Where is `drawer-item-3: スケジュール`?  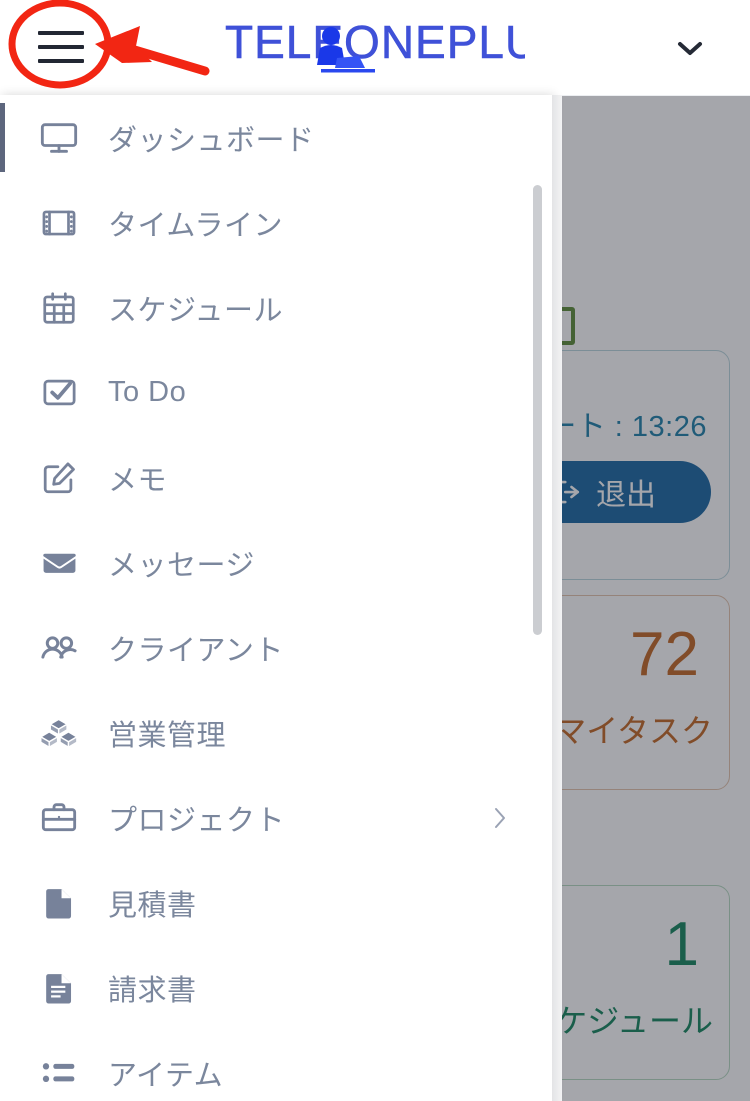 drawer-item-3: スケジュール is located at coordinates (276, 307).